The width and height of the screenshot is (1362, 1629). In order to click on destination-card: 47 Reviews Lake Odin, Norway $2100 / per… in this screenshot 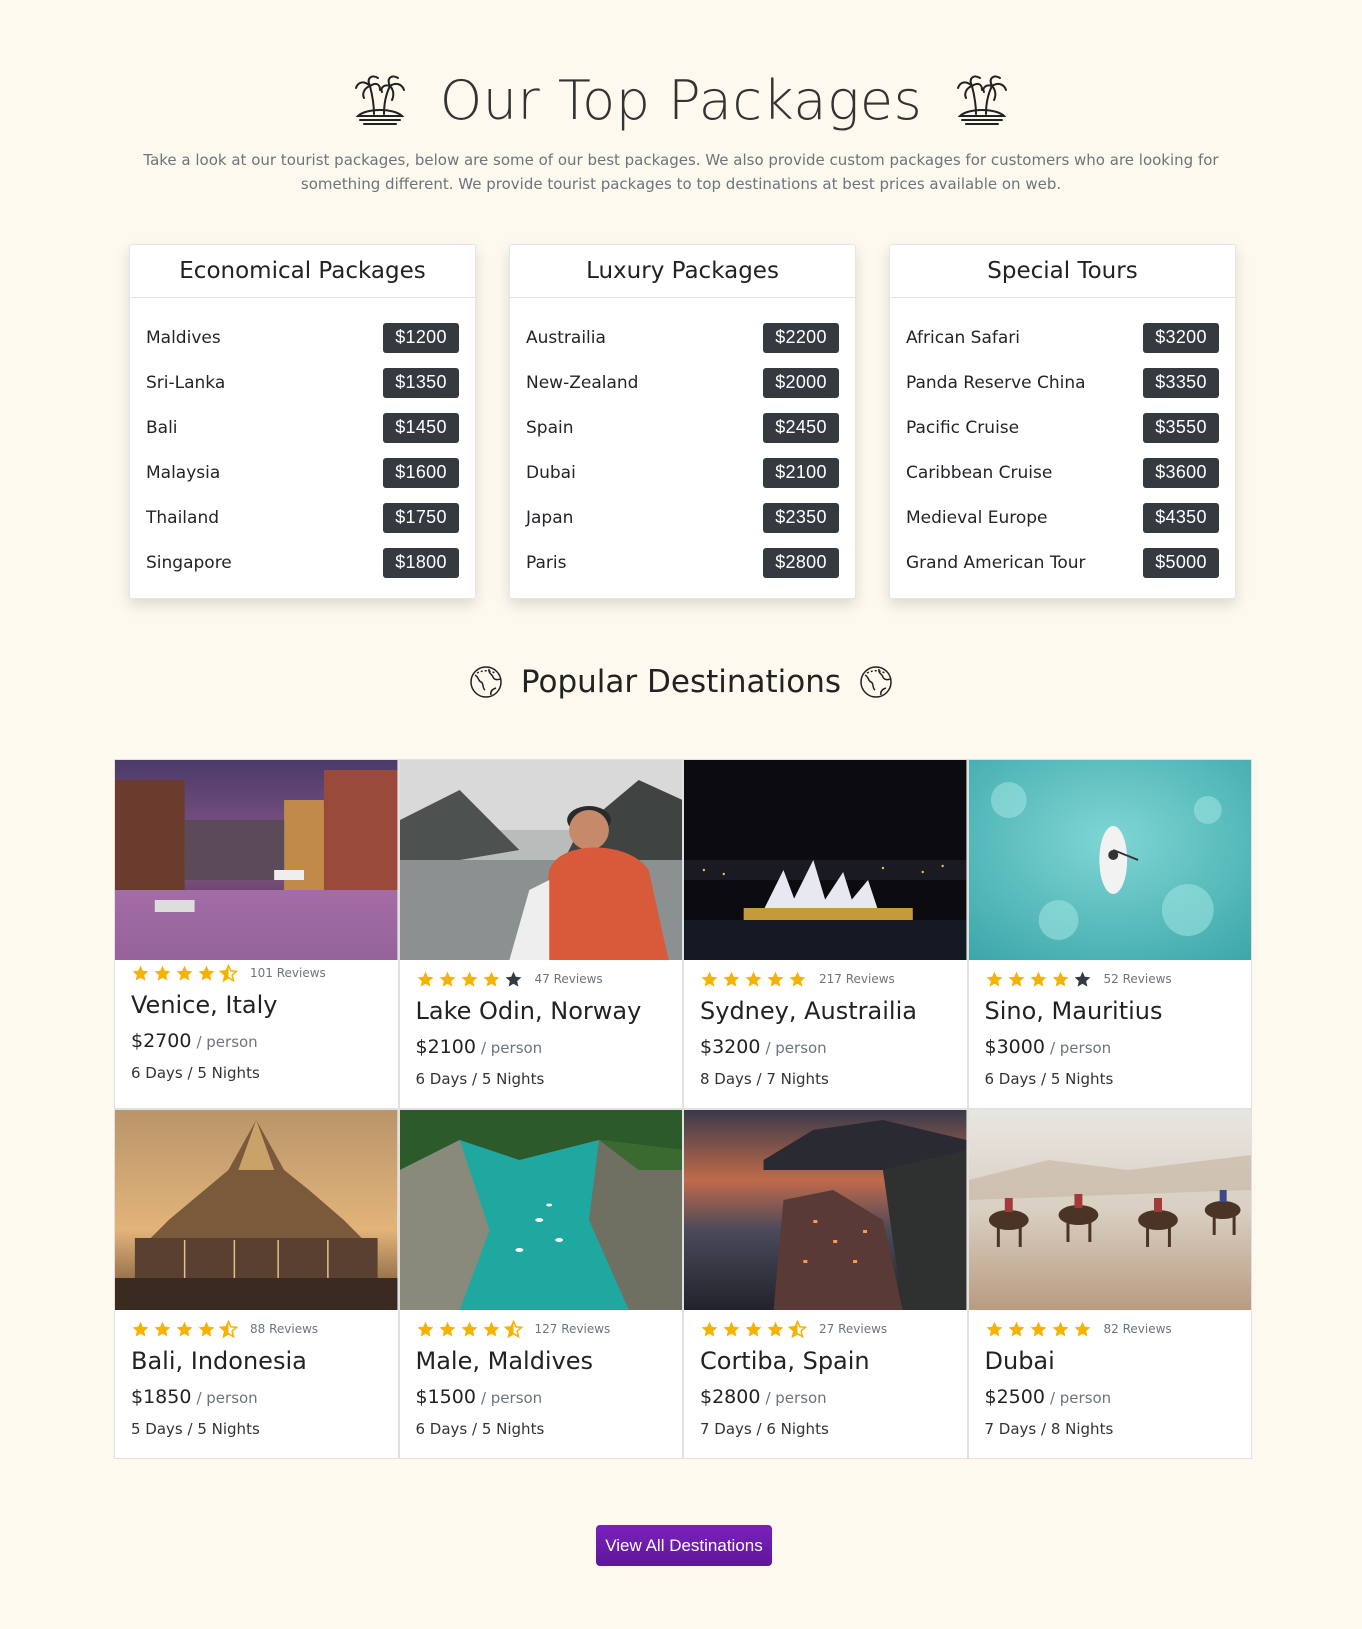, I will do `click(540, 934)`.